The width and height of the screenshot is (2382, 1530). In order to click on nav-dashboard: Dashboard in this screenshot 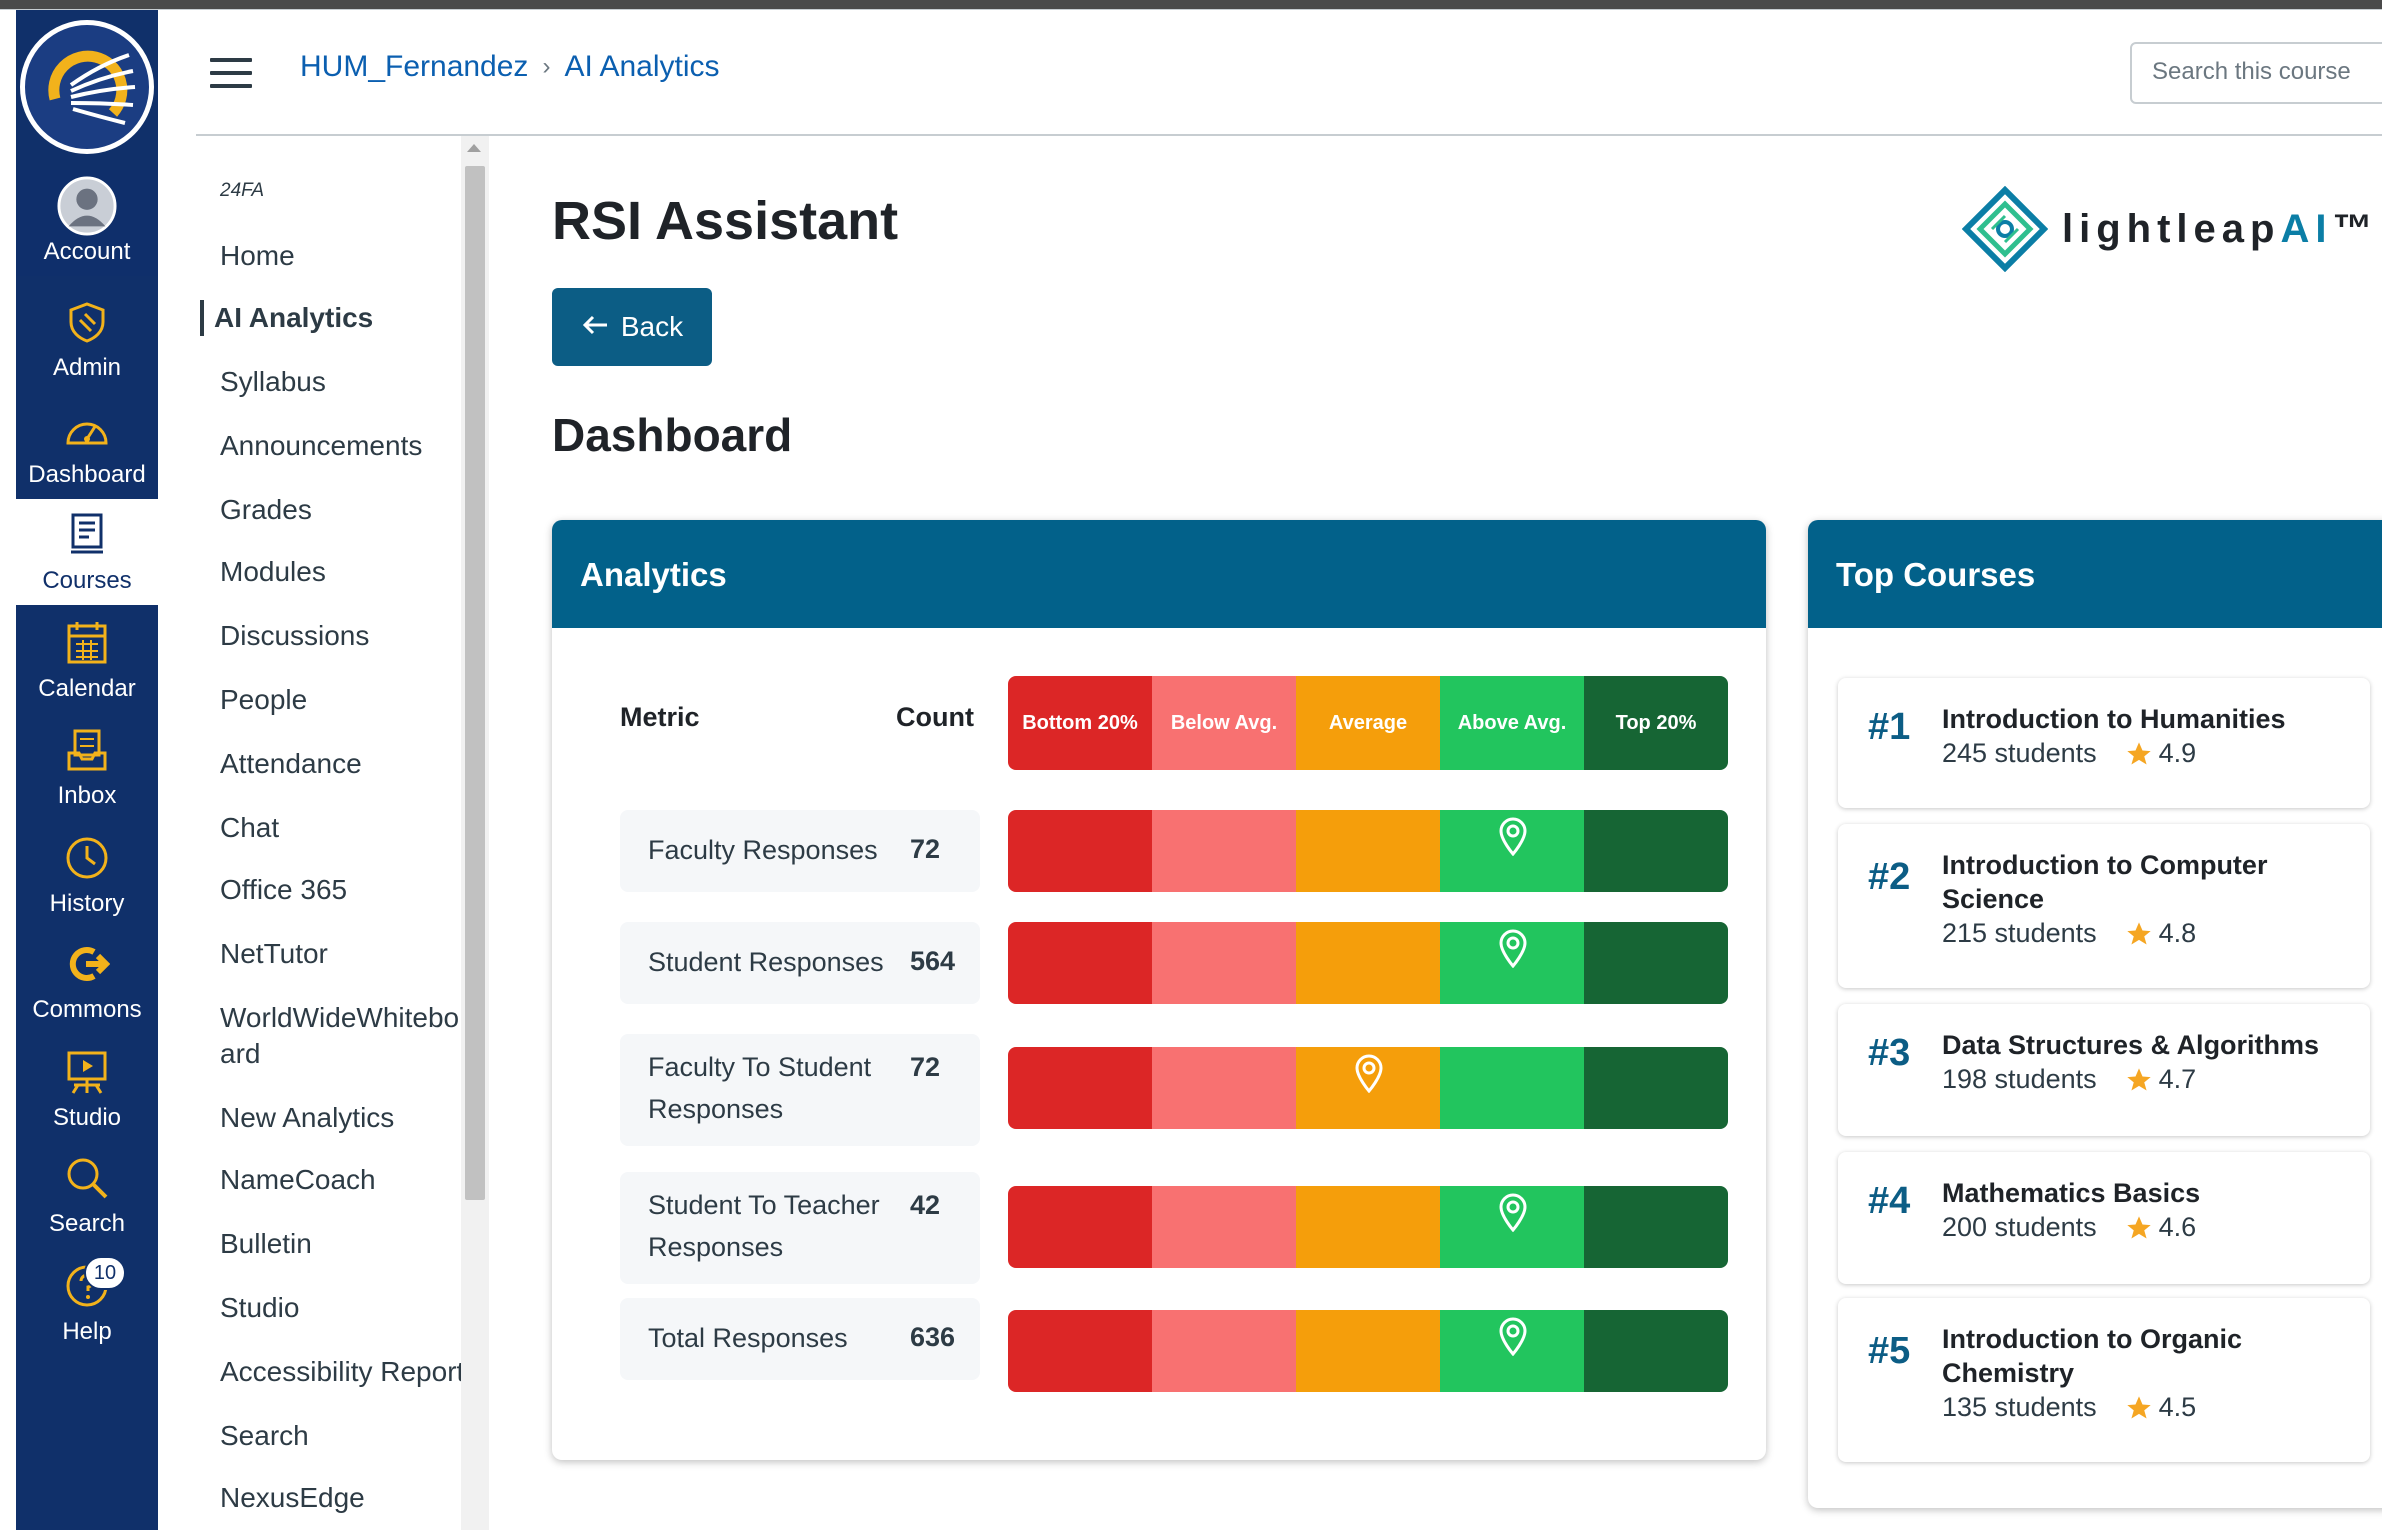, I will do `click(87, 446)`.